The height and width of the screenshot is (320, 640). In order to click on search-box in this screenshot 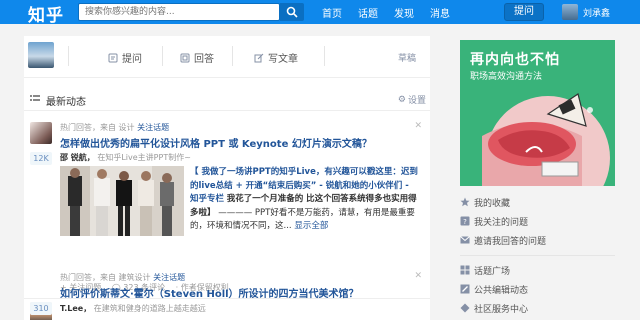, I will do `click(179, 12)`.